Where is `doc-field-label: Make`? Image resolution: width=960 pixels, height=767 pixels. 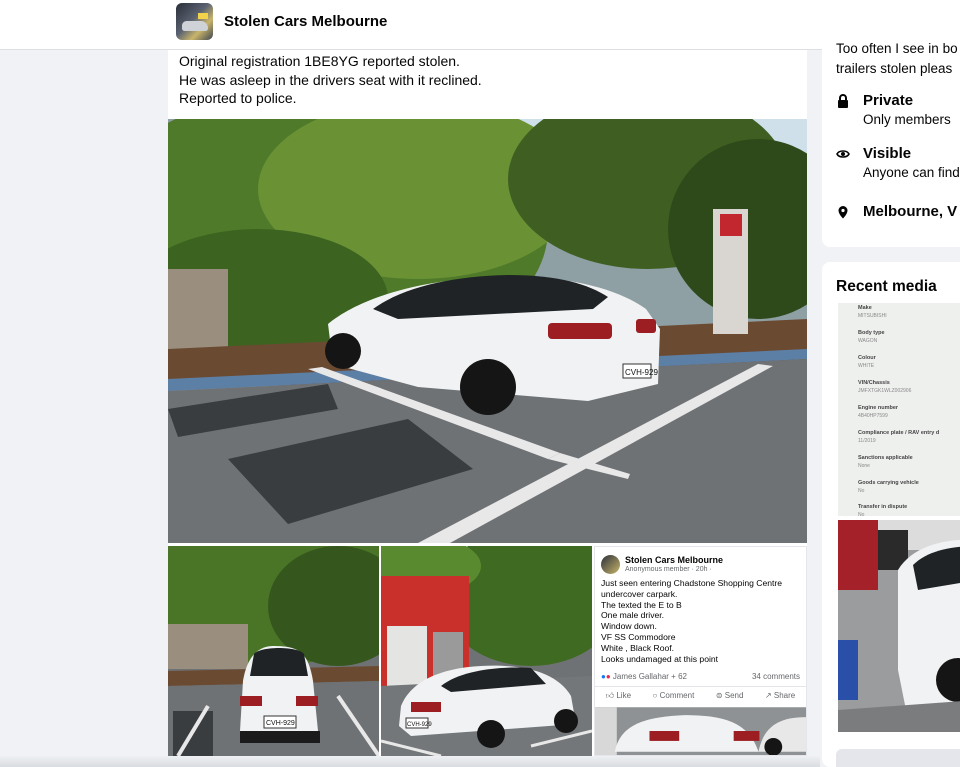
doc-field-label: Make is located at coordinates (865, 308).